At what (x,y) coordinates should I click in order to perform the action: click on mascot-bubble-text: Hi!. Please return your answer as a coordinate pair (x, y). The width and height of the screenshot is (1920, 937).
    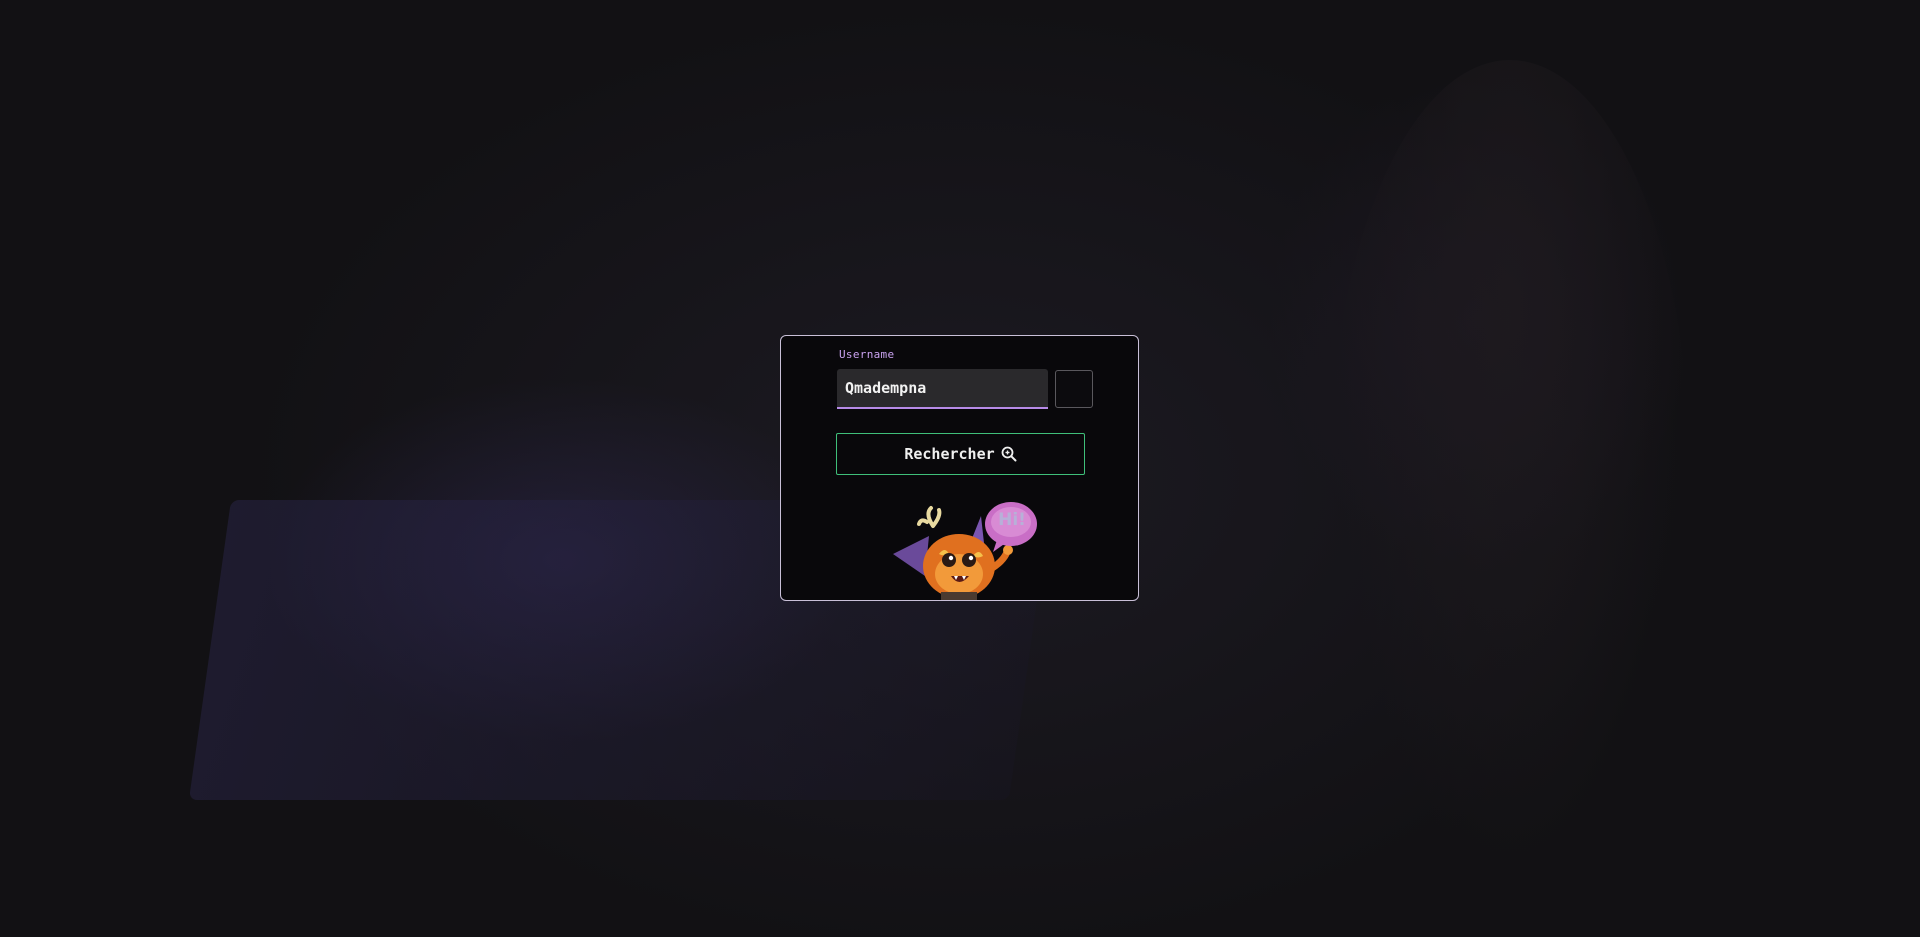
    Looking at the image, I should click on (1012, 520).